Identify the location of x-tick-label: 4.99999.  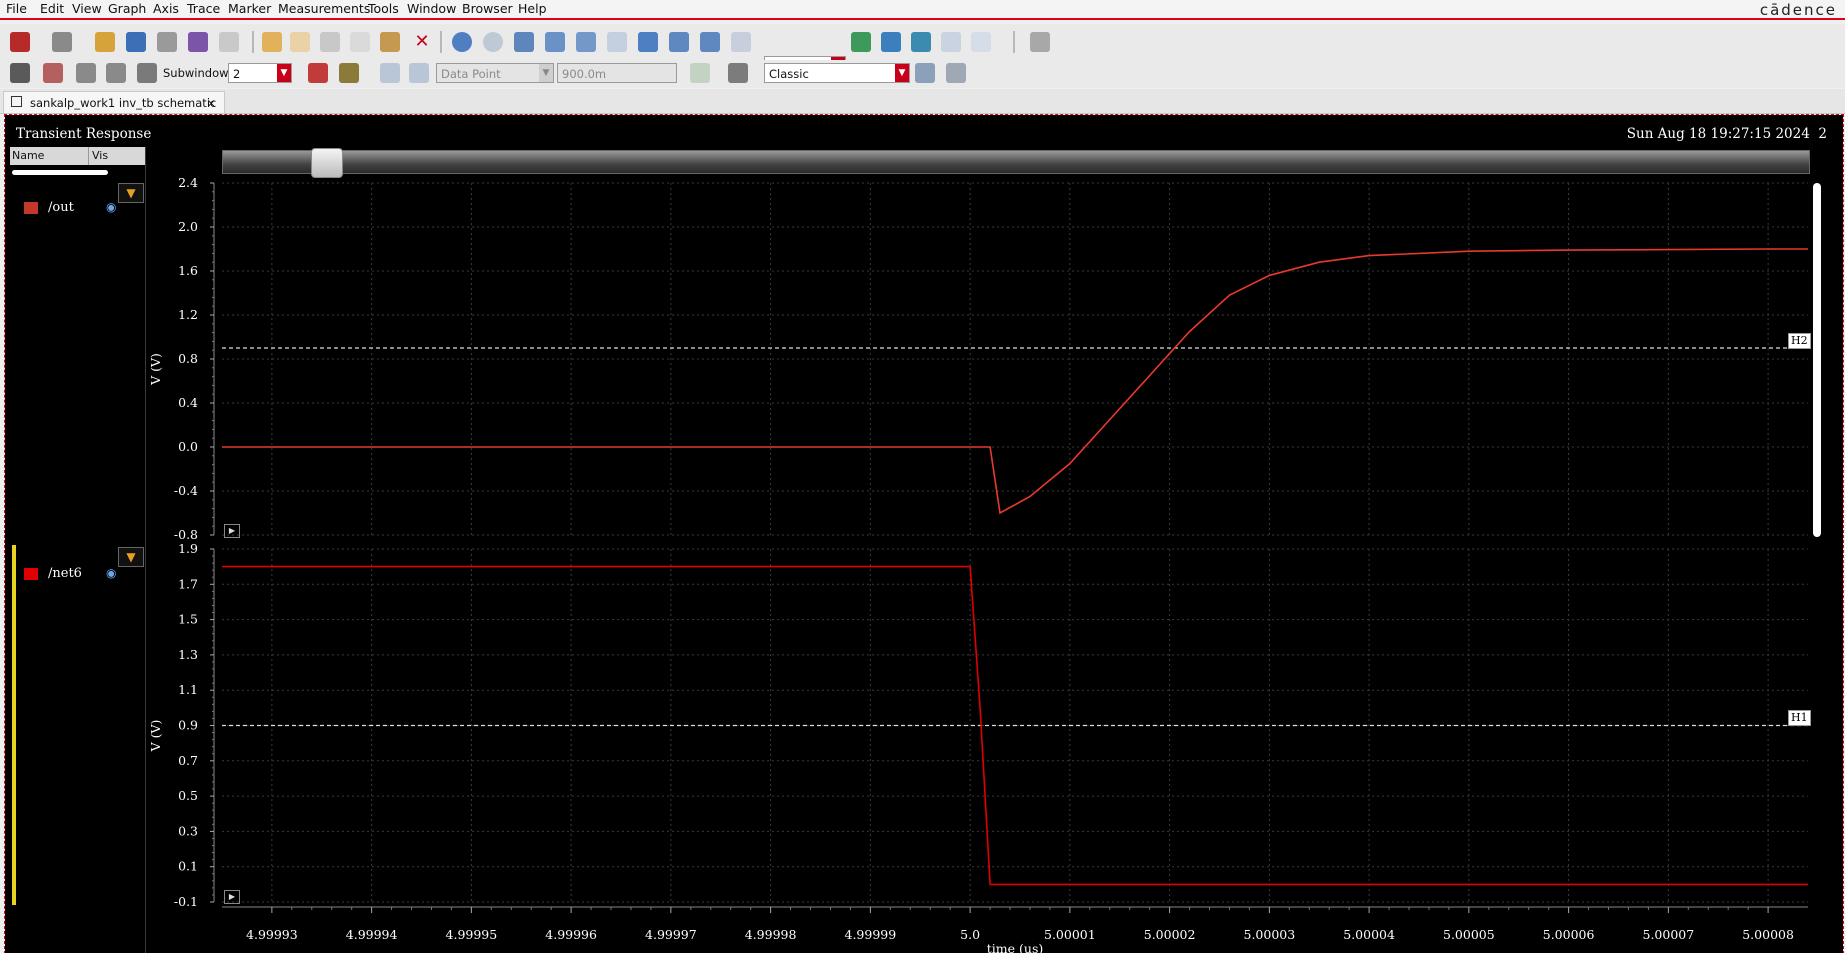
(871, 934).